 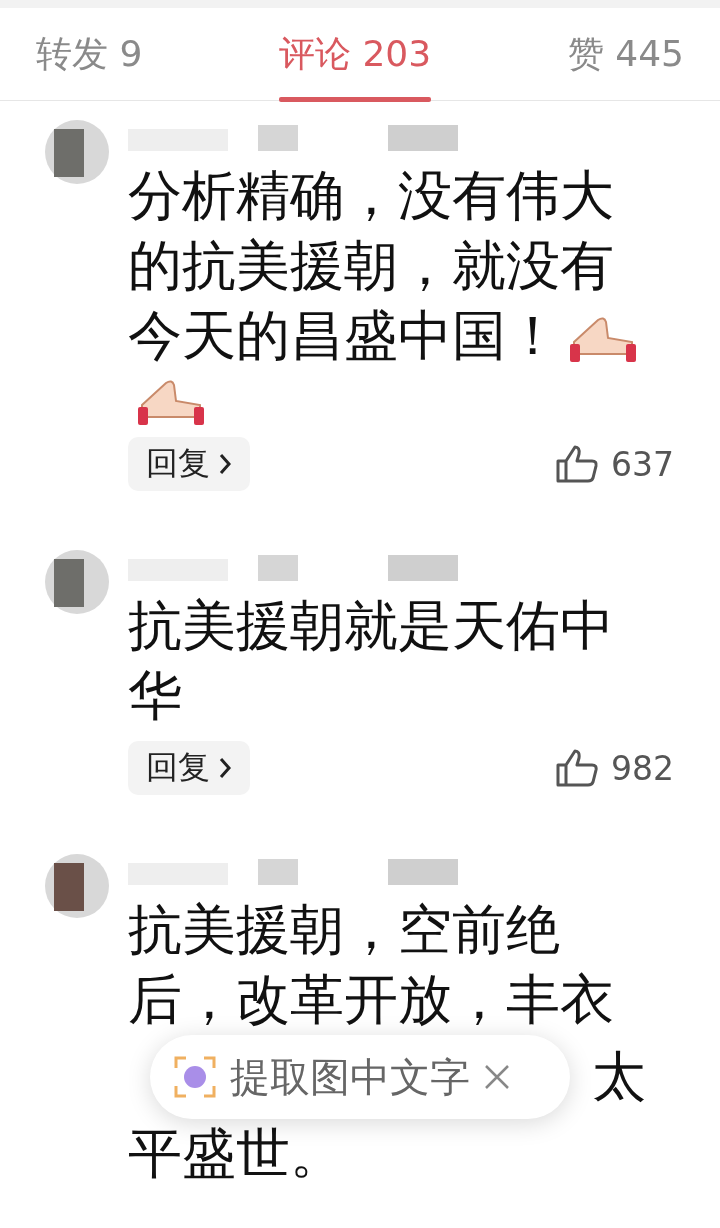 What do you see at coordinates (642, 464) in the screenshot?
I see `like-count: 637` at bounding box center [642, 464].